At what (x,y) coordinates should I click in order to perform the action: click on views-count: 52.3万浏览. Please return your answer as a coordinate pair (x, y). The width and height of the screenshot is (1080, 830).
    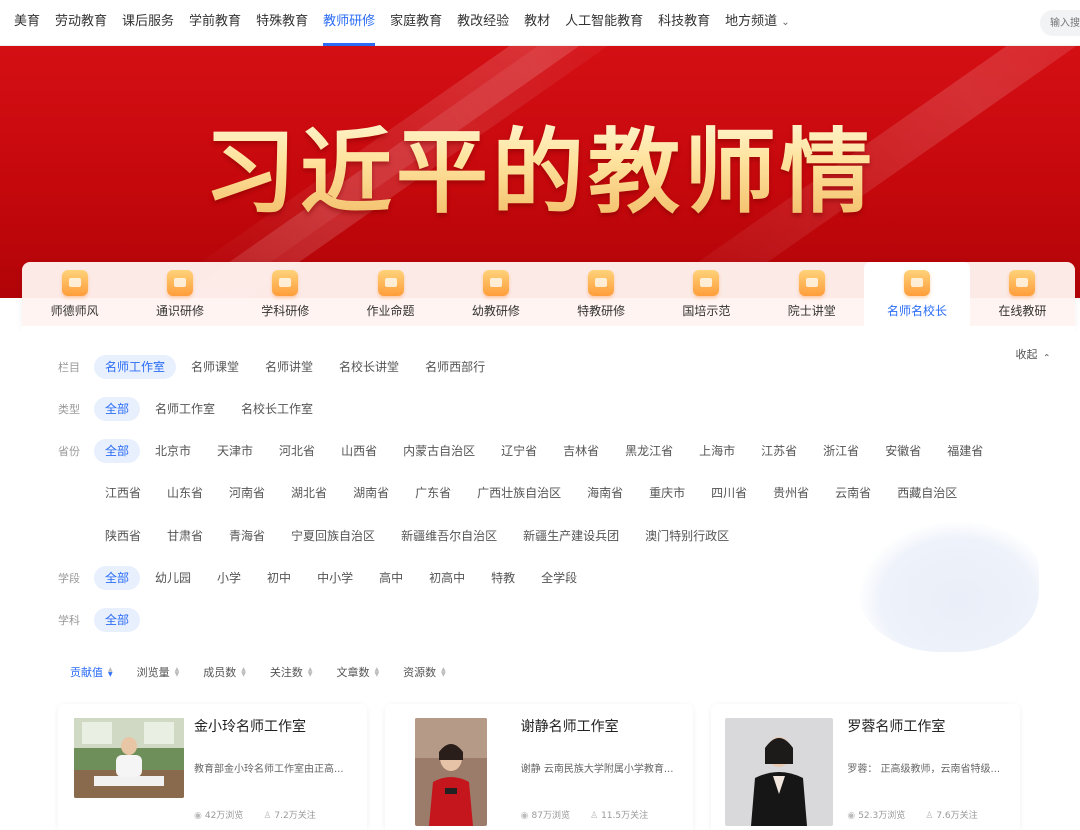
    Looking at the image, I should click on (882, 816).